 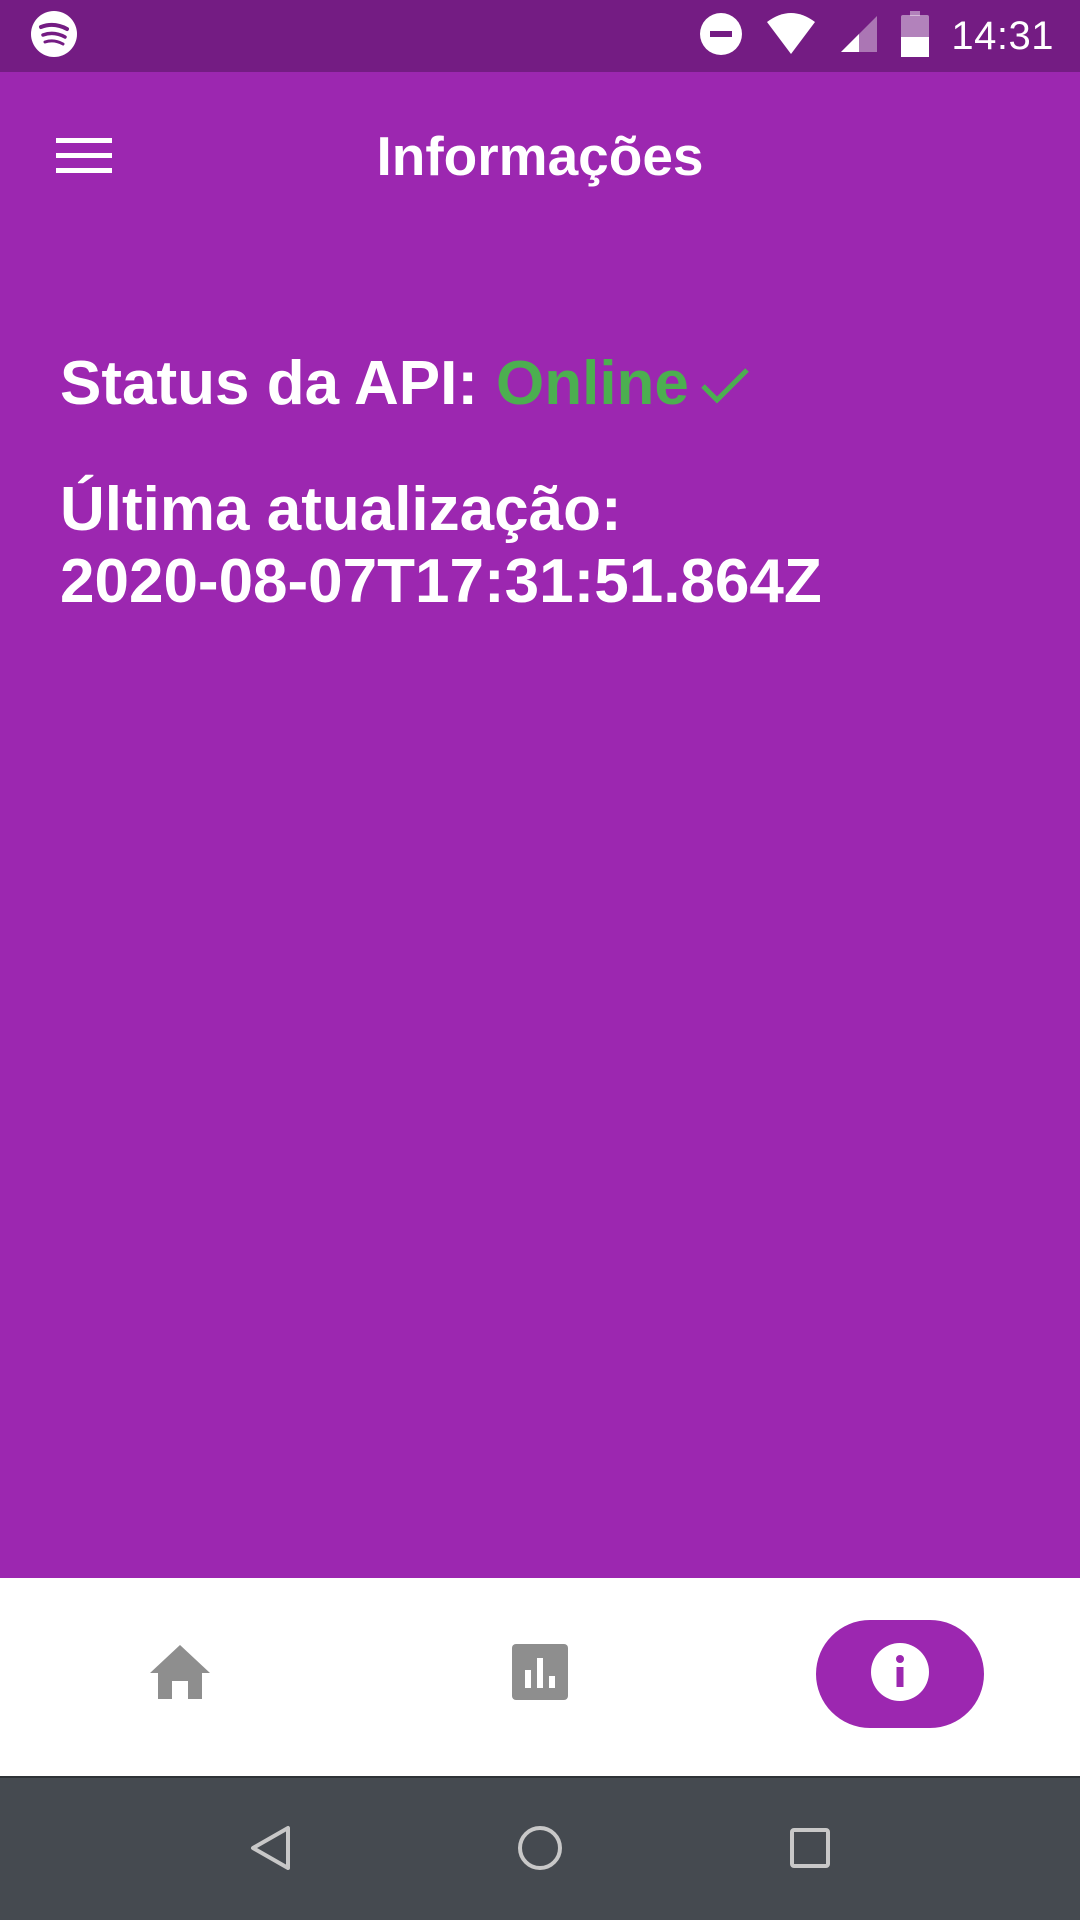 I want to click on nav-home-button, so click(x=180, y=1674).